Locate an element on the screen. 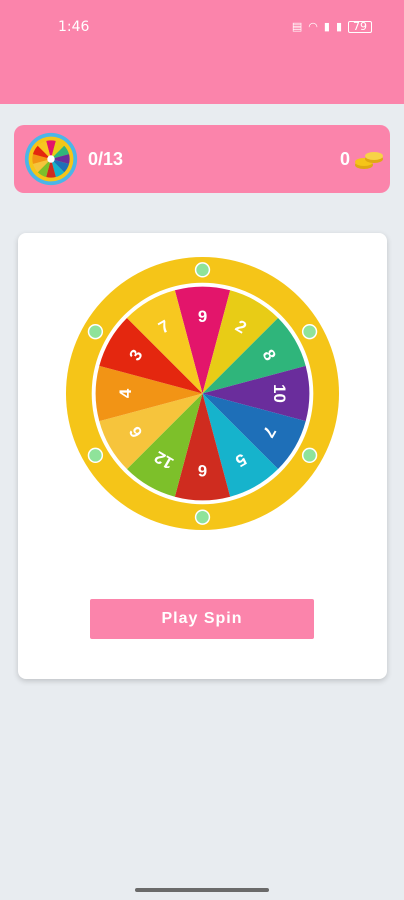  status-time: 1:46 is located at coordinates (74, 27).